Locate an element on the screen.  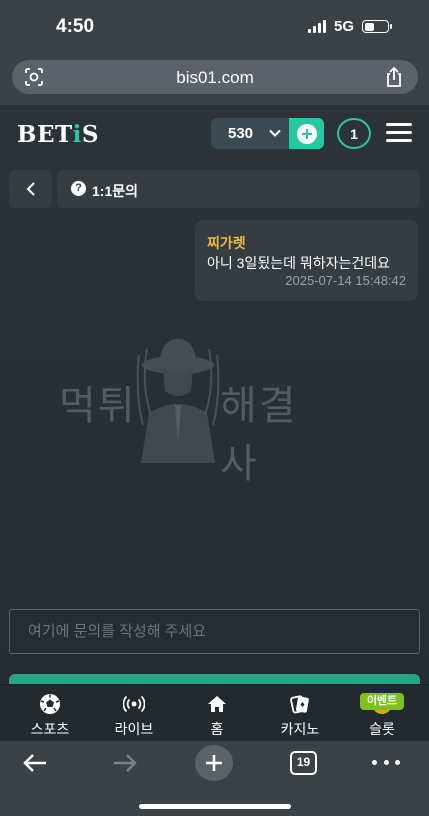
live-broadcast-icon is located at coordinates (134, 704).